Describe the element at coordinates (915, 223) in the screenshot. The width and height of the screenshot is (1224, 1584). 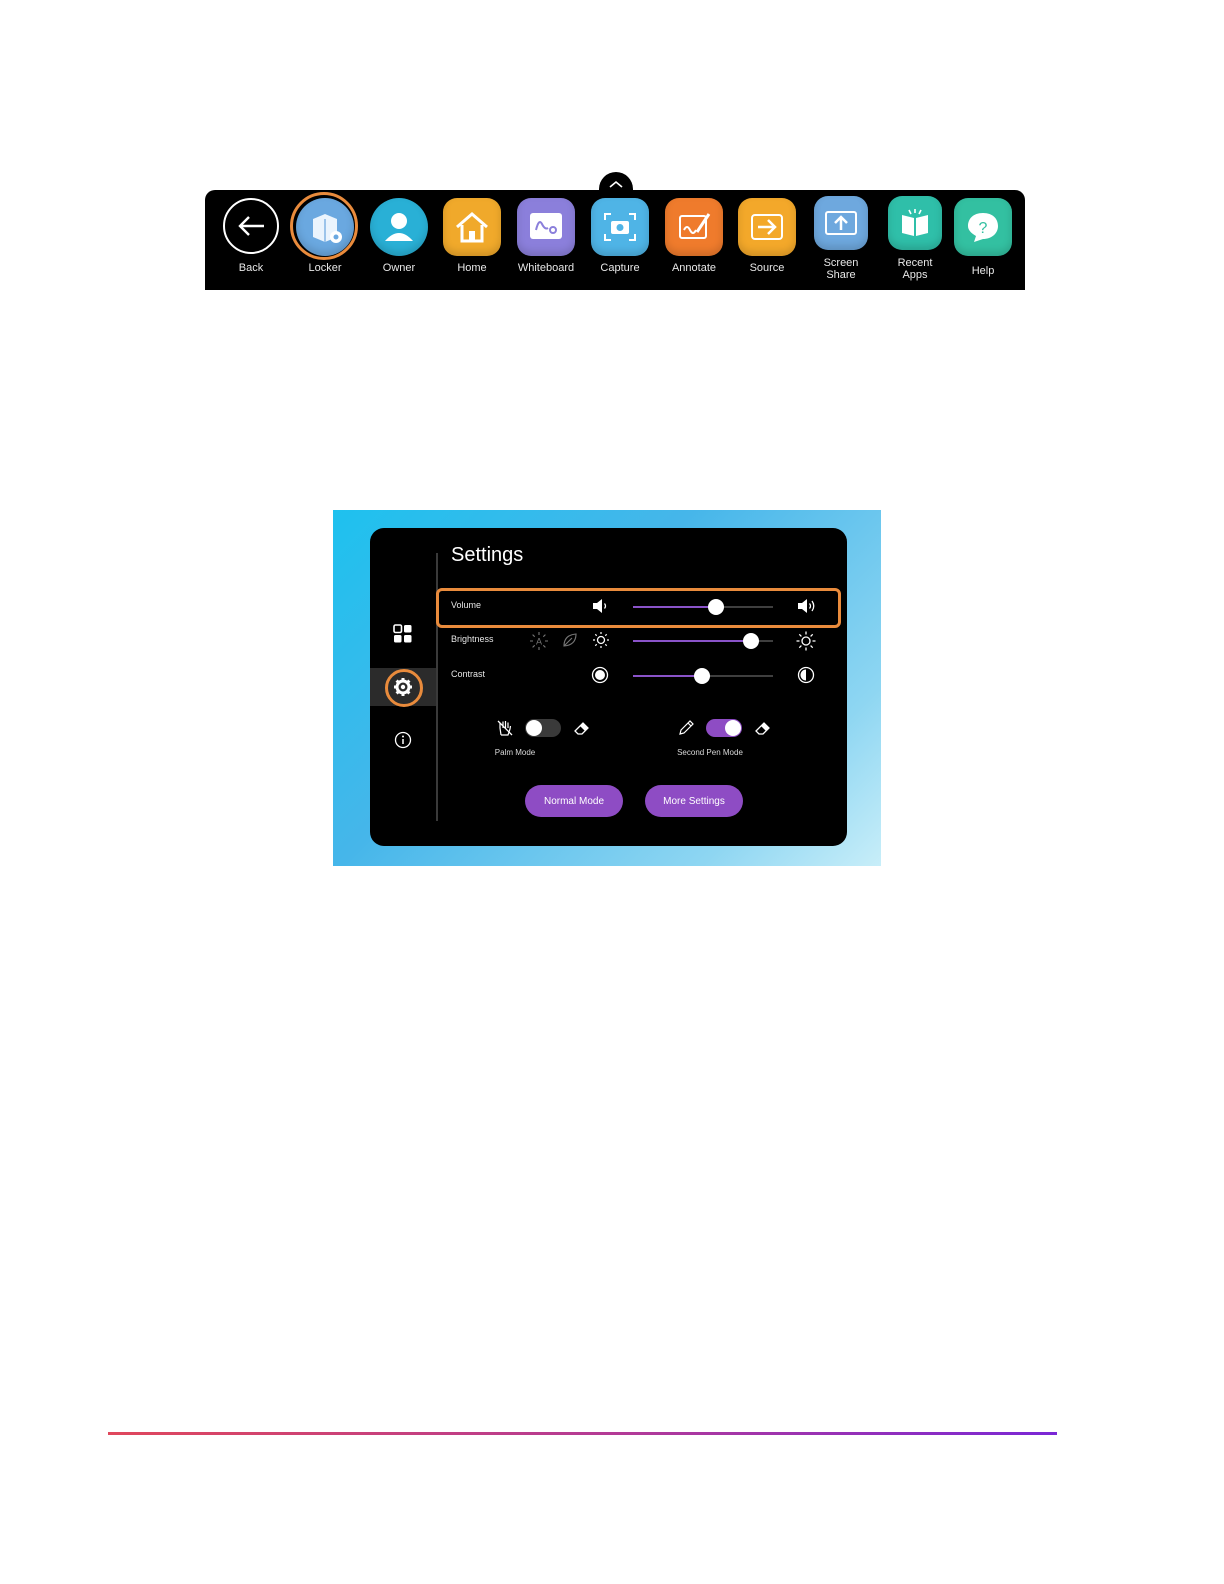
I see `recent-apps-icon` at that location.